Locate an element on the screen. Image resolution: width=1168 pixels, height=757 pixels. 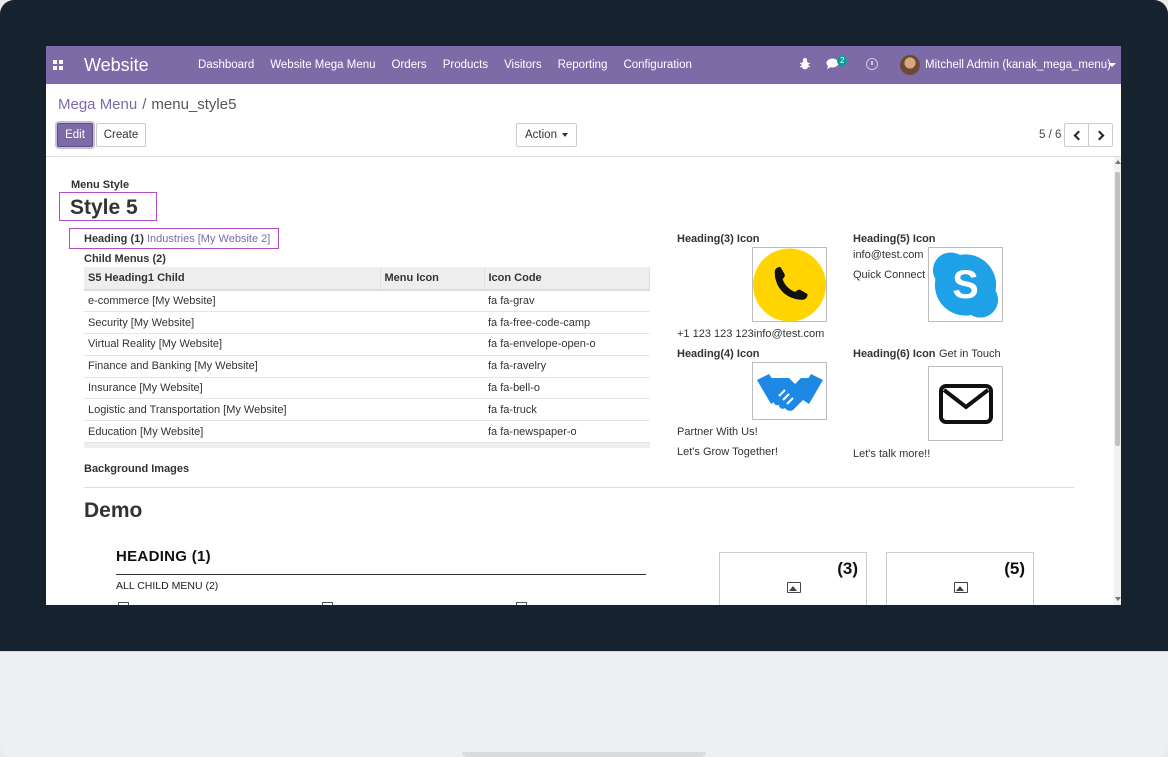
menu-item-dashboard: Dashboard is located at coordinates (226, 65).